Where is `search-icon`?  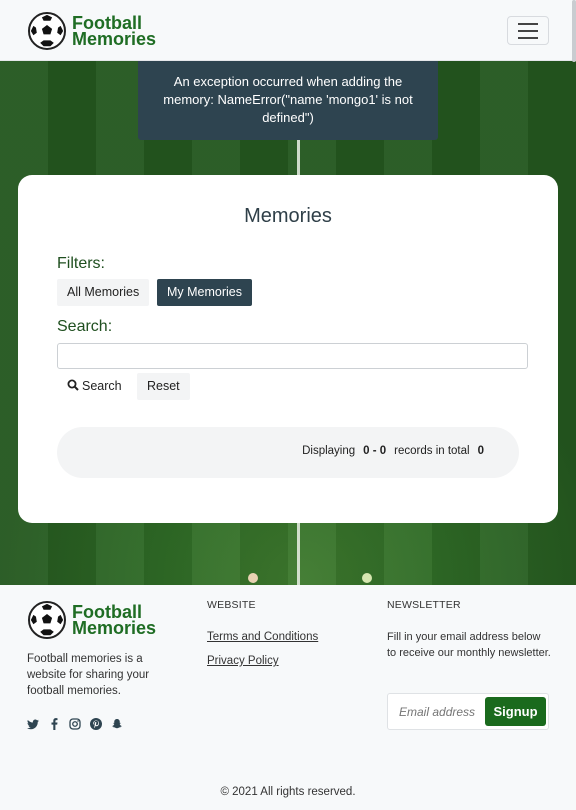 search-icon is located at coordinates (73, 385).